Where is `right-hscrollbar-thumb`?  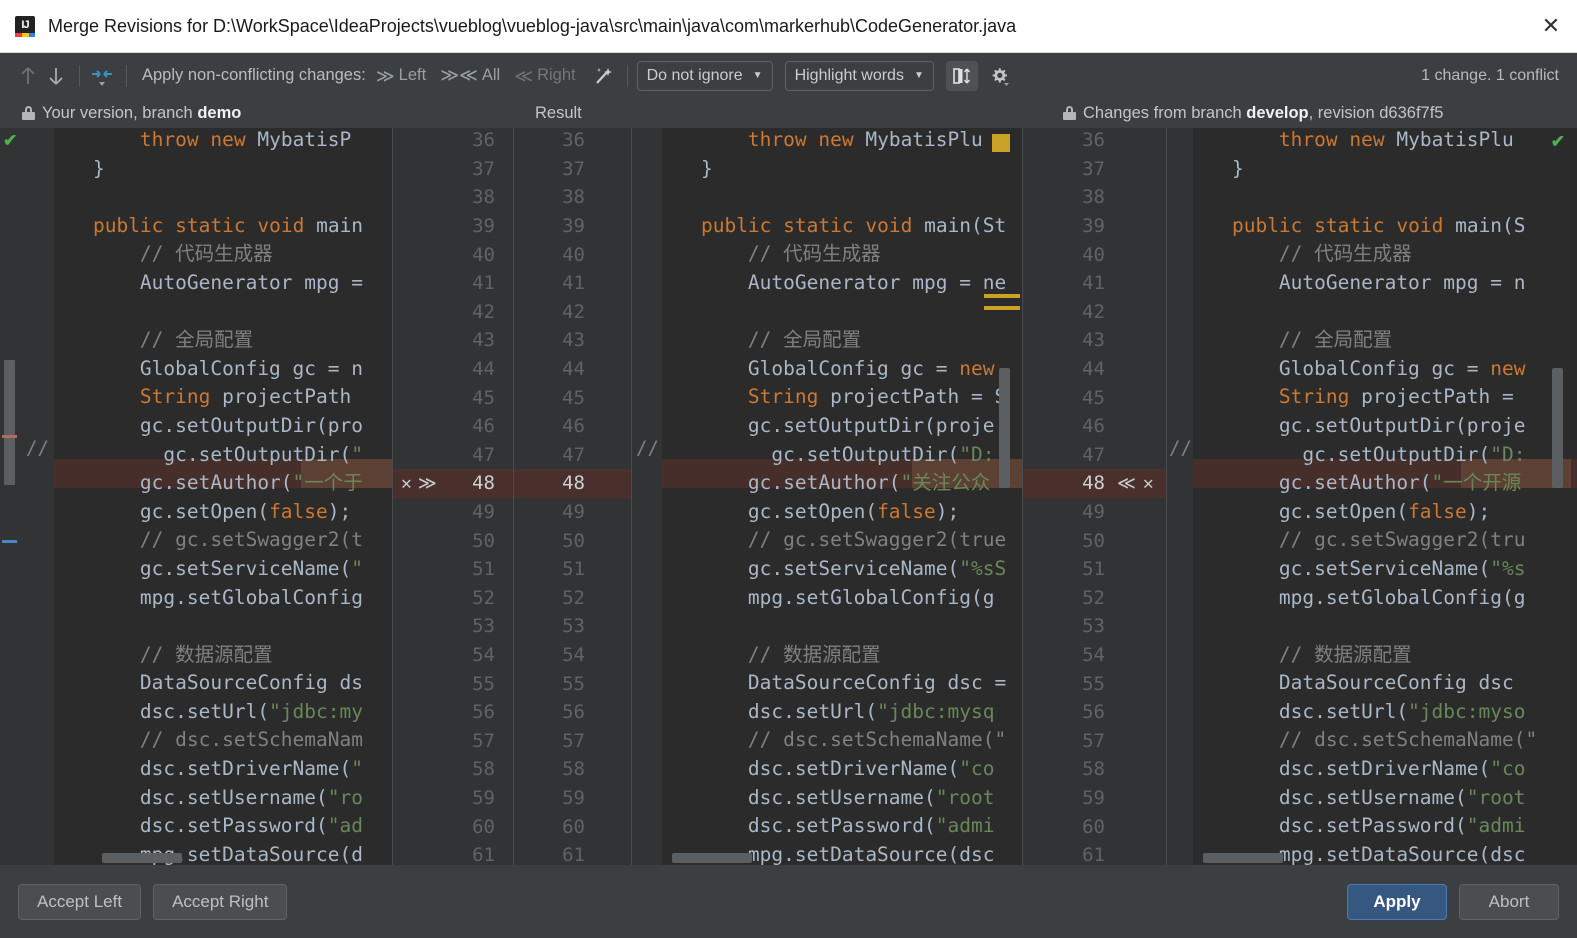
right-hscrollbar-thumb is located at coordinates (1243, 858).